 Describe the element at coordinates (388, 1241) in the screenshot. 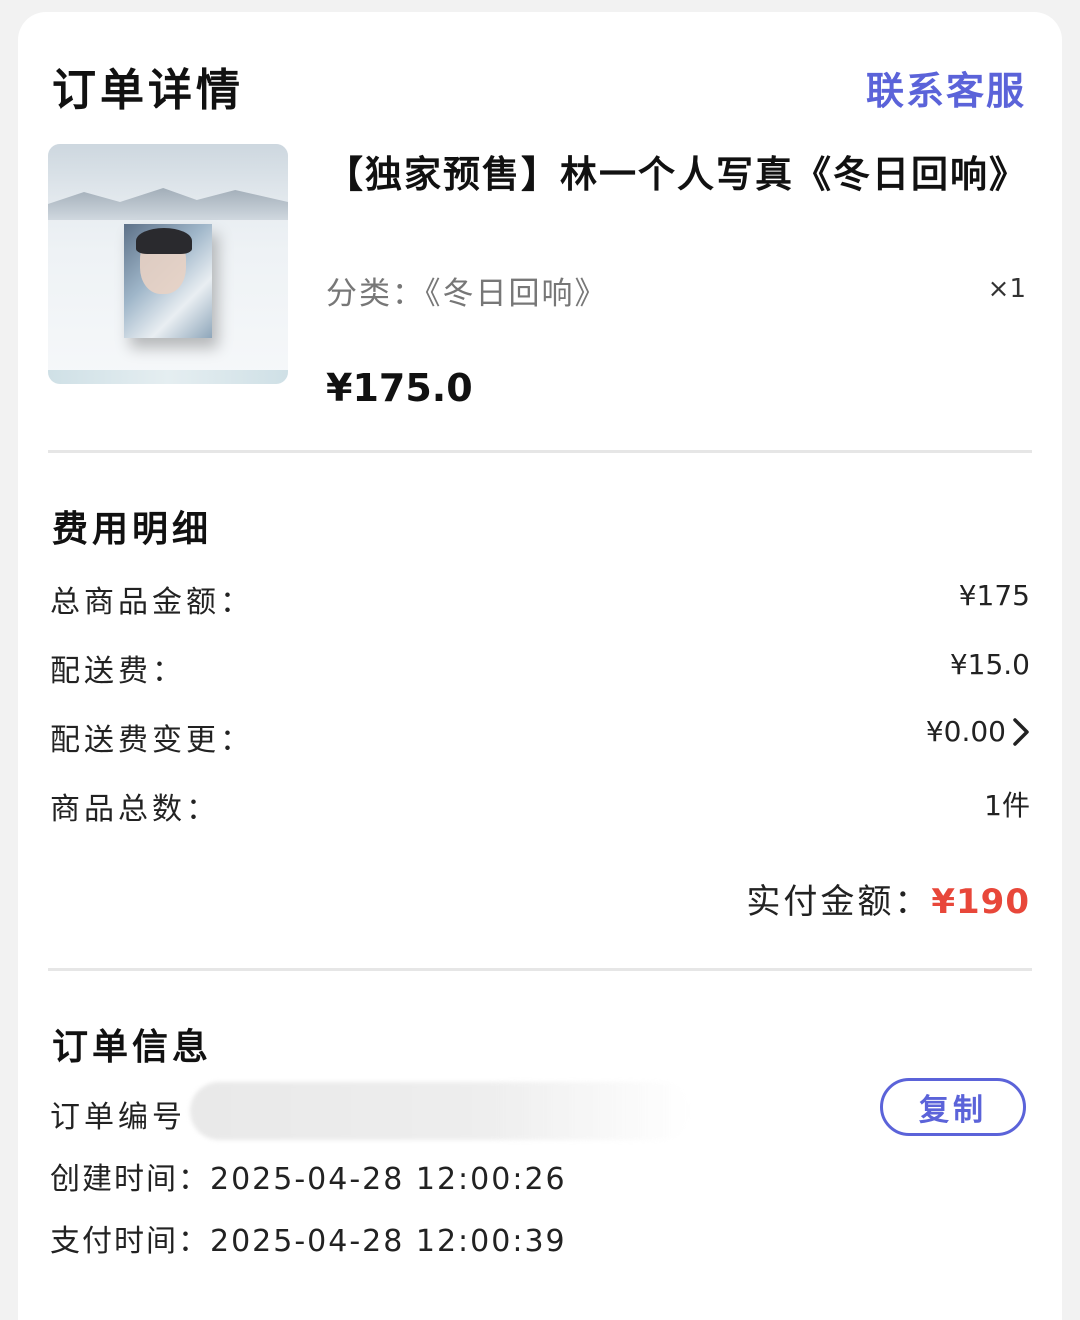

I see `paid-time-value: 2025-04-28 12:00:39` at that location.